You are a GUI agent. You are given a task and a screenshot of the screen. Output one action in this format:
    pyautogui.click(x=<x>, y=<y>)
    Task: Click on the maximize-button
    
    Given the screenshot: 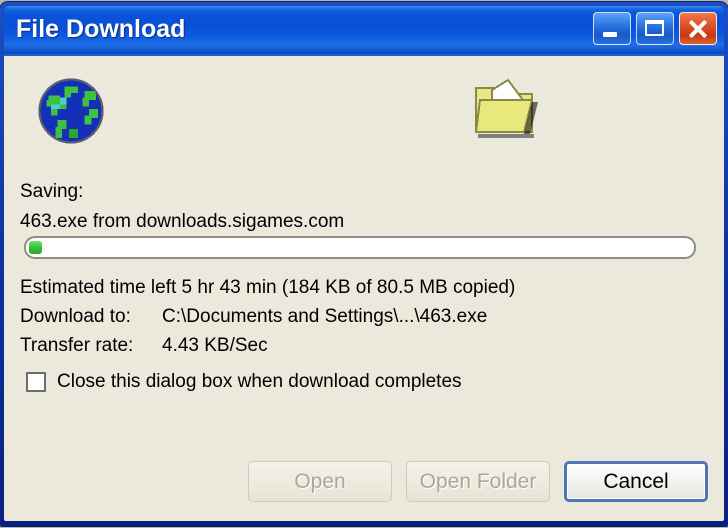 What is the action you would take?
    pyautogui.click(x=655, y=28)
    